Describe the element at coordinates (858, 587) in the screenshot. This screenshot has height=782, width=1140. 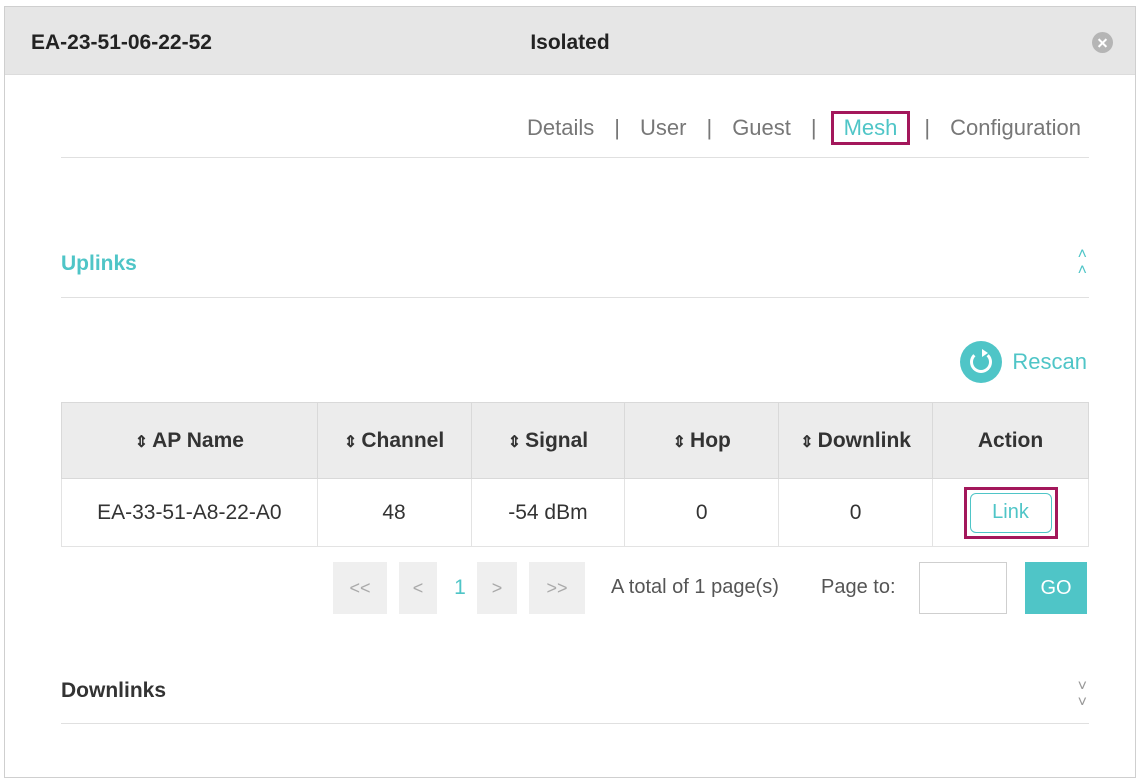
I see `page-to-label: Page to:` at that location.